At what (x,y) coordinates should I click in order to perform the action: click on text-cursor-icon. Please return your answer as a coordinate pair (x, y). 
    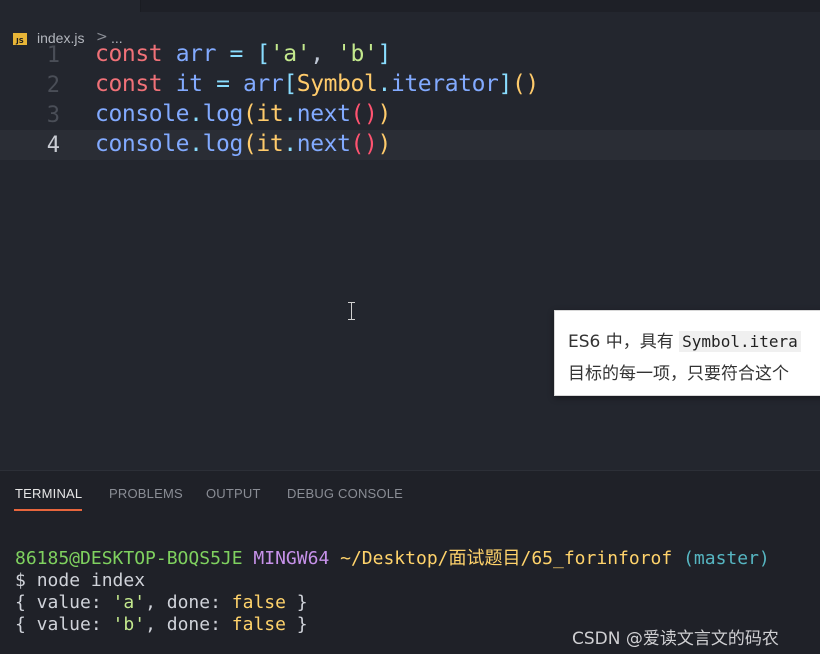
    Looking at the image, I should click on (352, 311).